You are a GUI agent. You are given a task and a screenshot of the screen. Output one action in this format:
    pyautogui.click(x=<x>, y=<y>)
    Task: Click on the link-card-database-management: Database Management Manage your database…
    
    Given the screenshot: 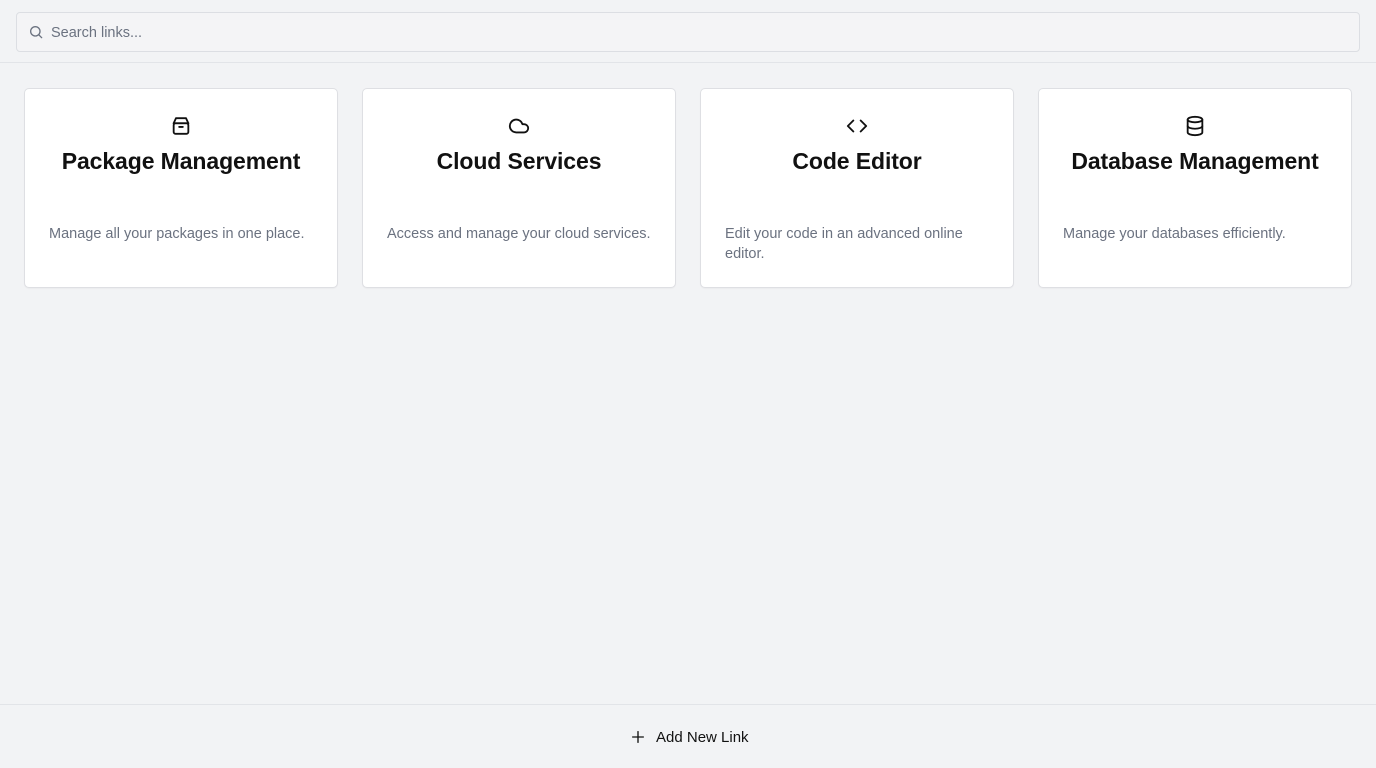 What is the action you would take?
    pyautogui.click(x=1195, y=188)
    